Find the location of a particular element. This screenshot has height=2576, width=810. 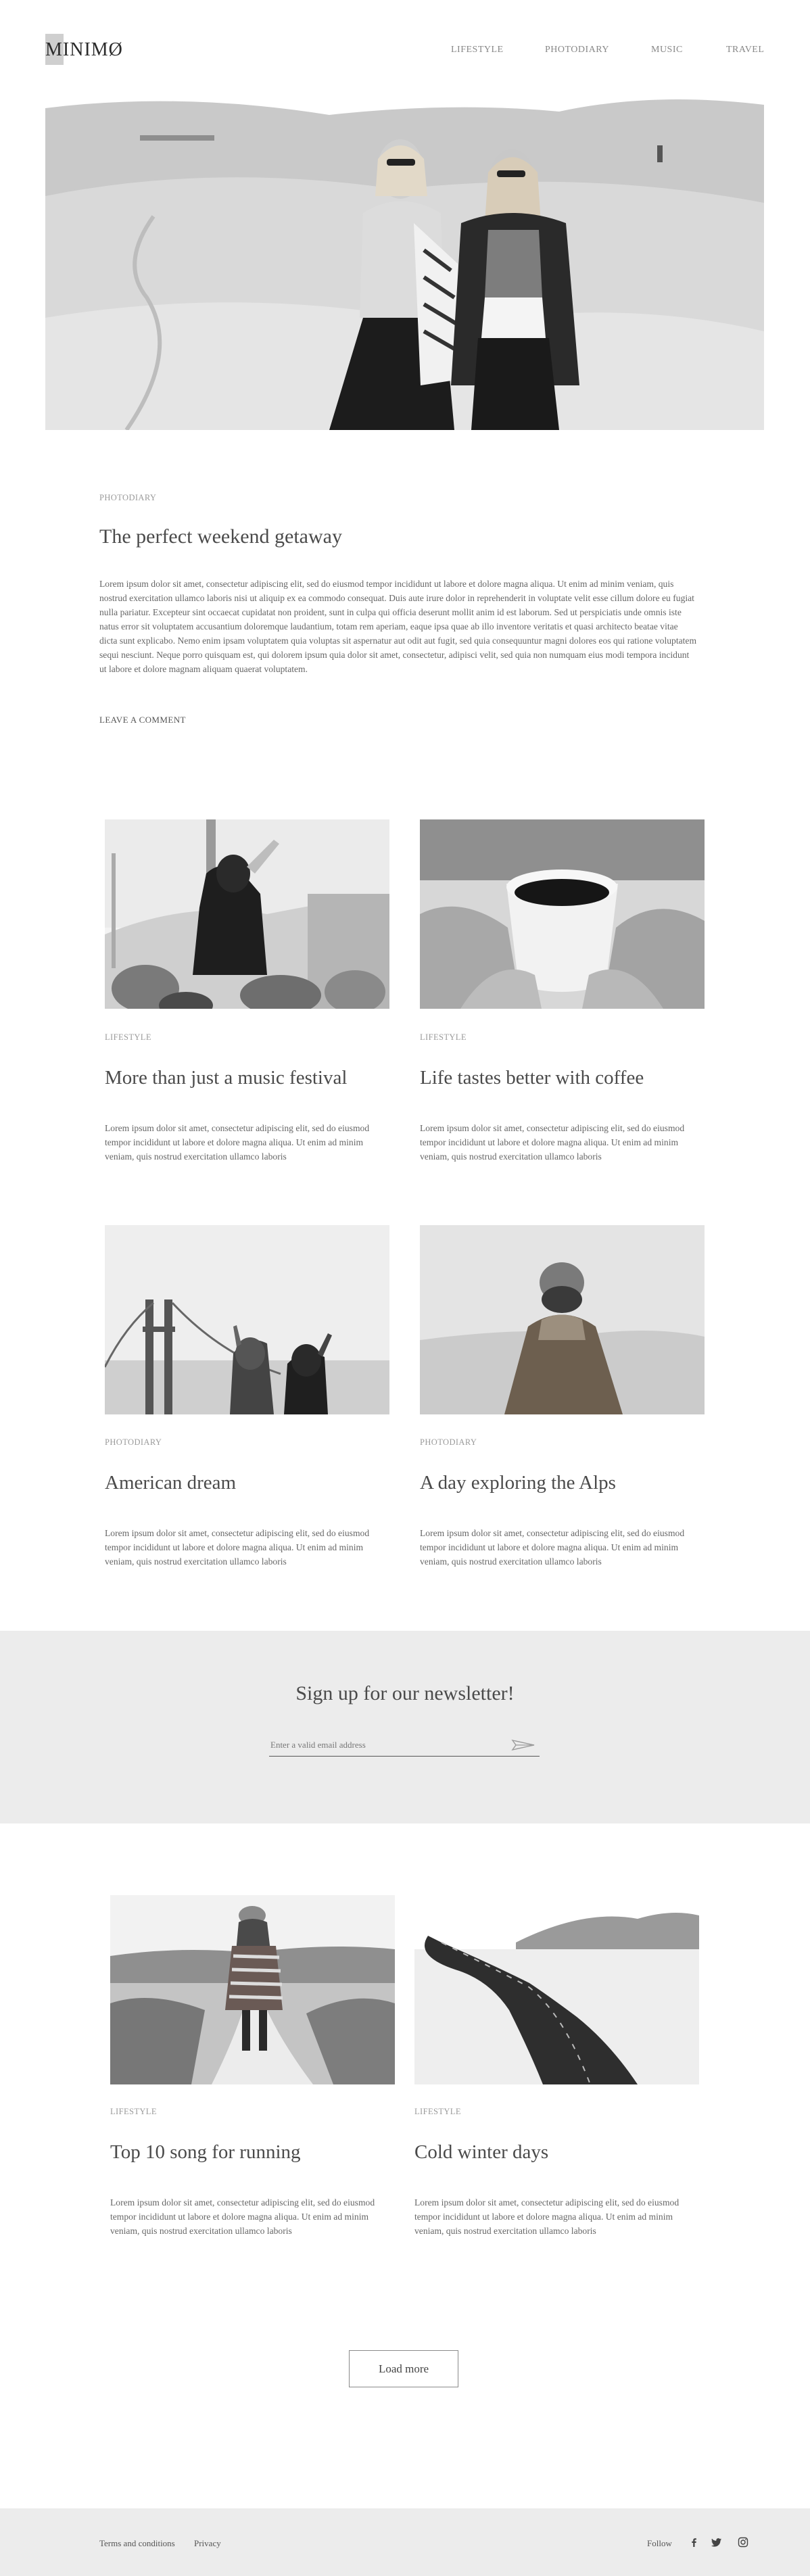

post-image-alps is located at coordinates (562, 1319).